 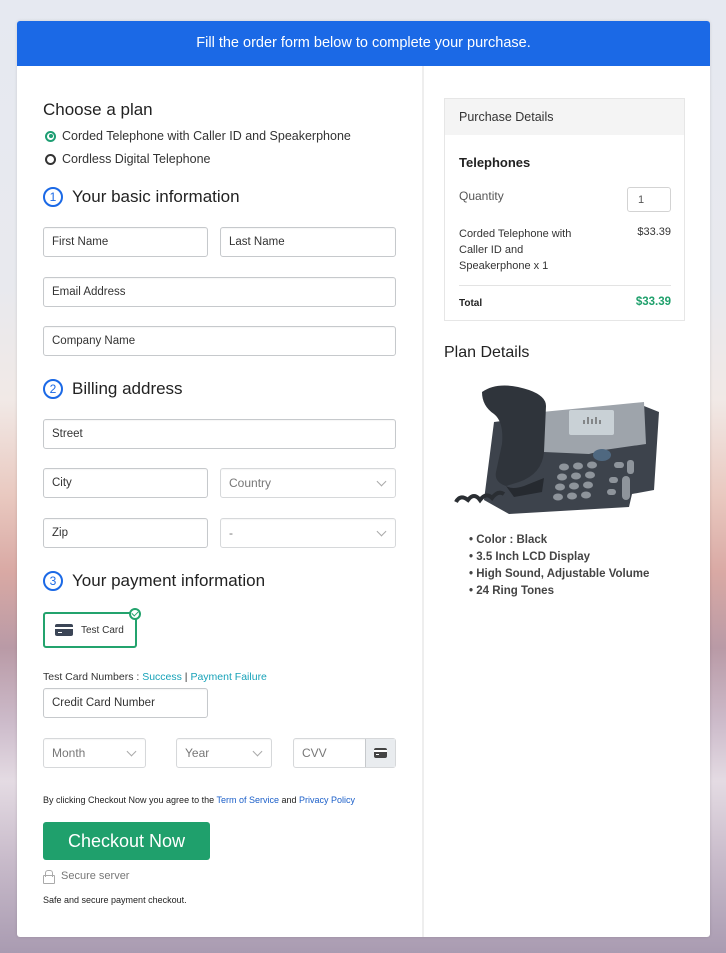 What do you see at coordinates (487, 352) in the screenshot?
I see `plan-details-heading: Plan Details` at bounding box center [487, 352].